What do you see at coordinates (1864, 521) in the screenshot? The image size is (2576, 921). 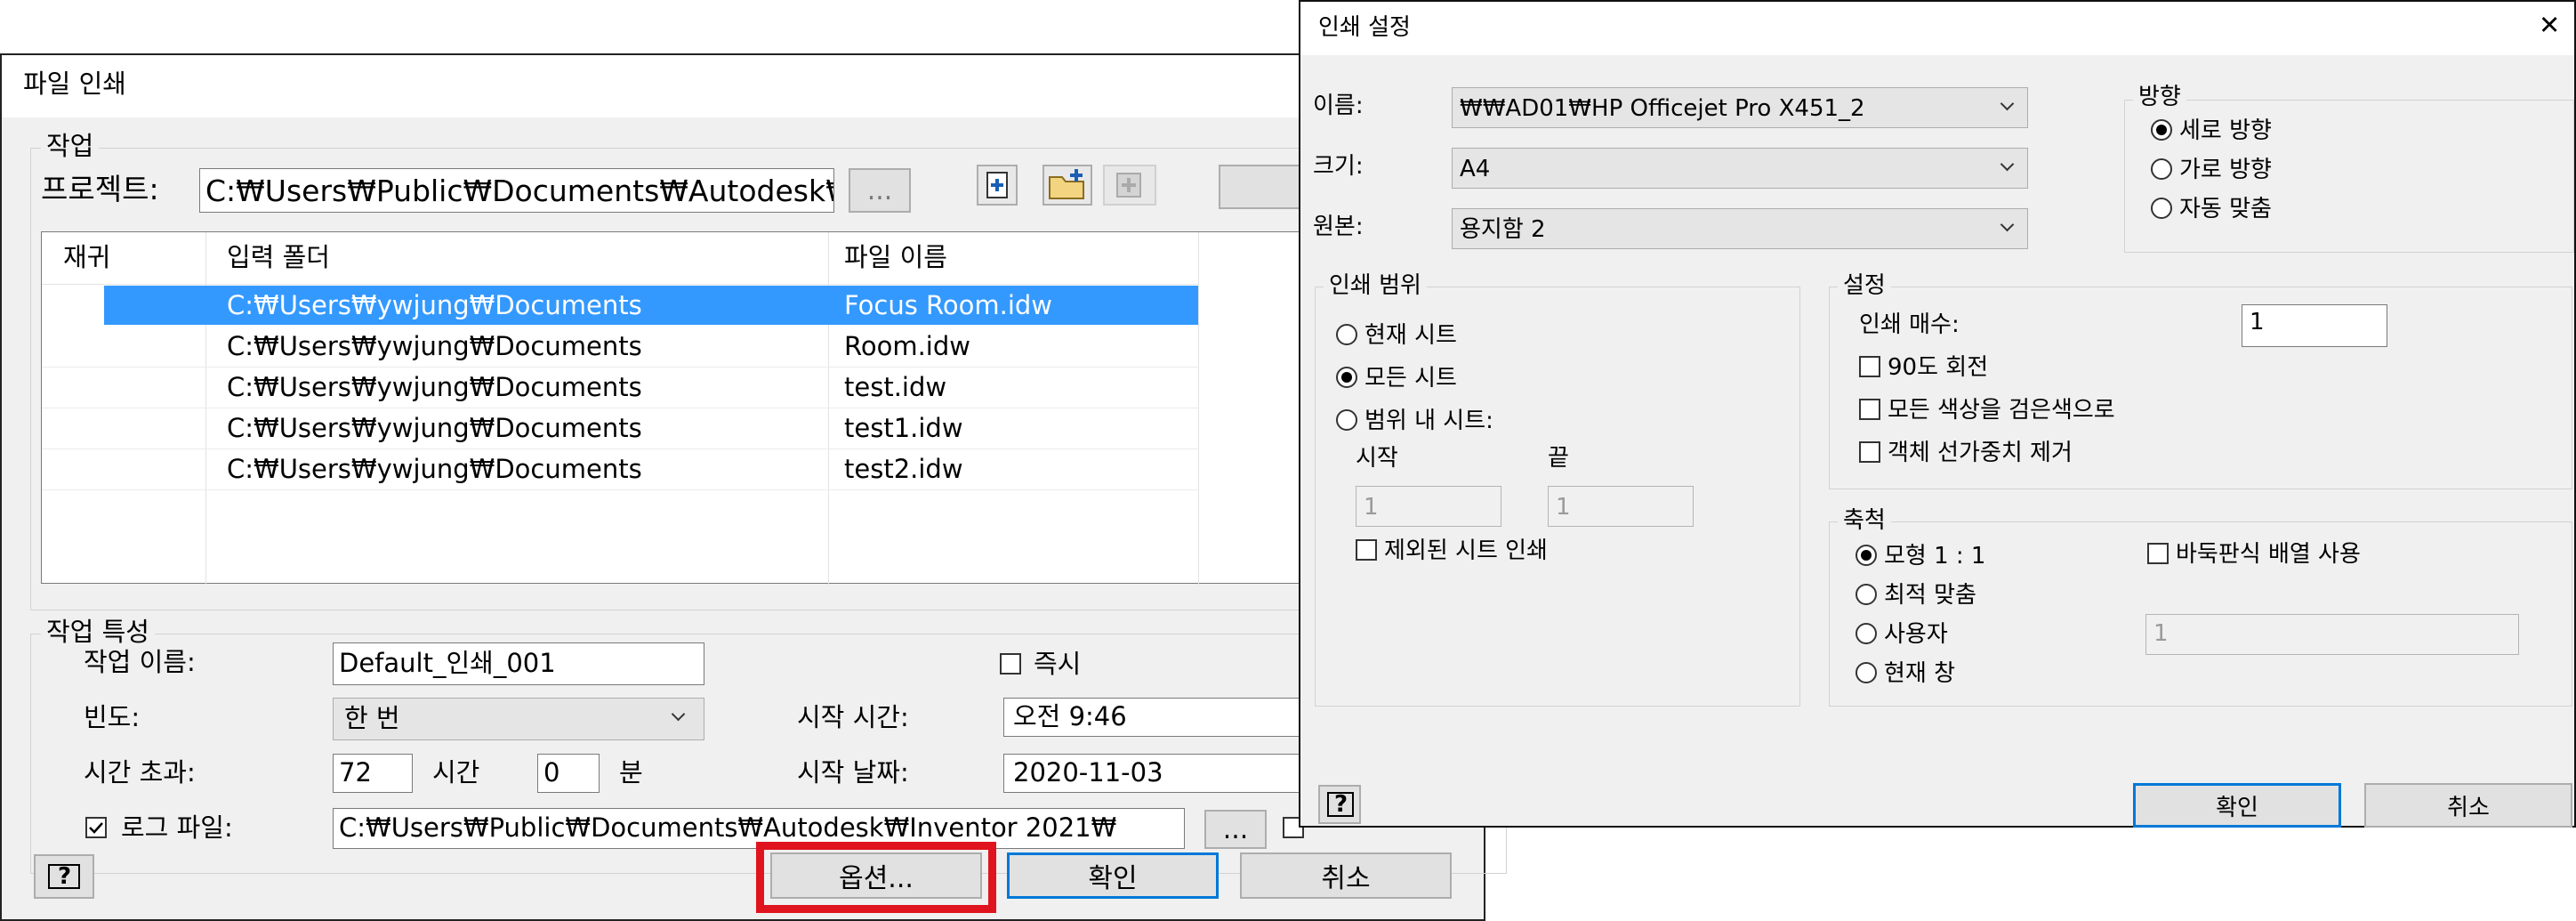 I see `scale-label: 축척` at bounding box center [1864, 521].